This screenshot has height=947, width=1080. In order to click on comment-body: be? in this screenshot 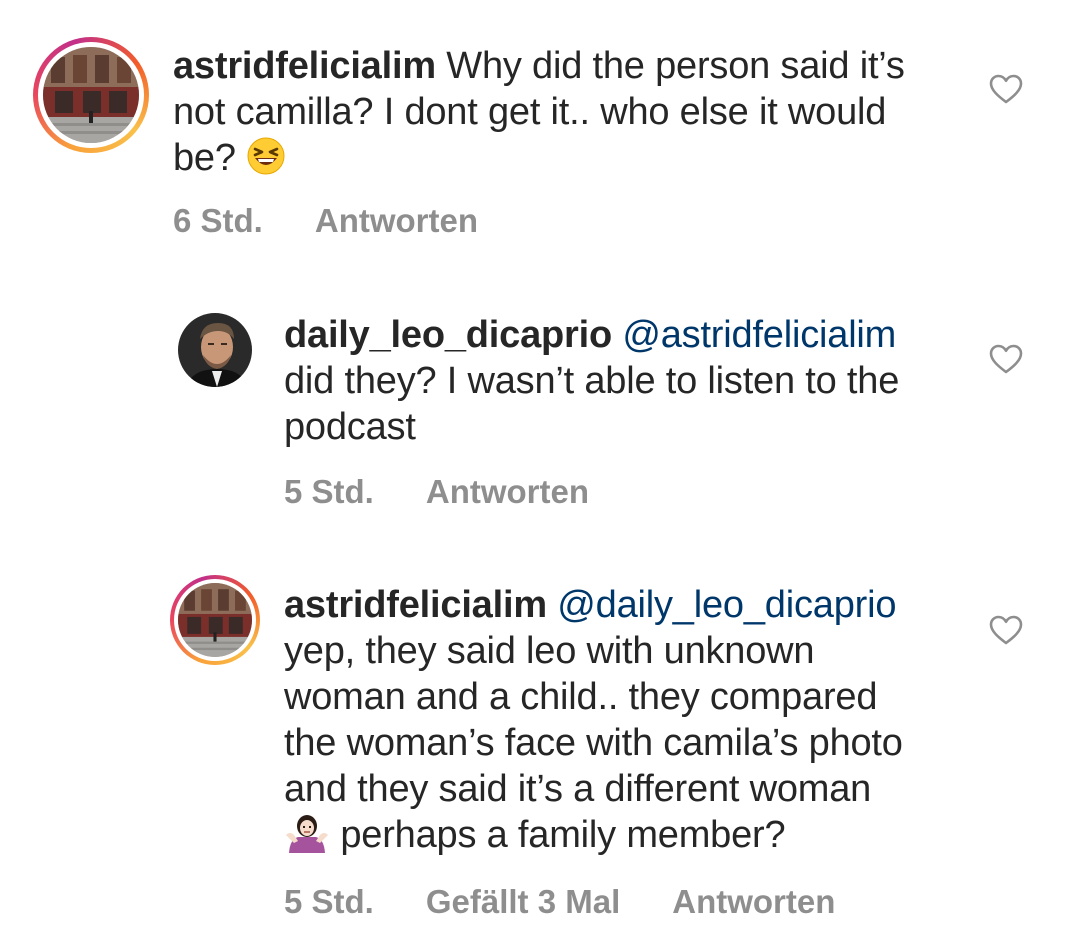, I will do `click(210, 158)`.